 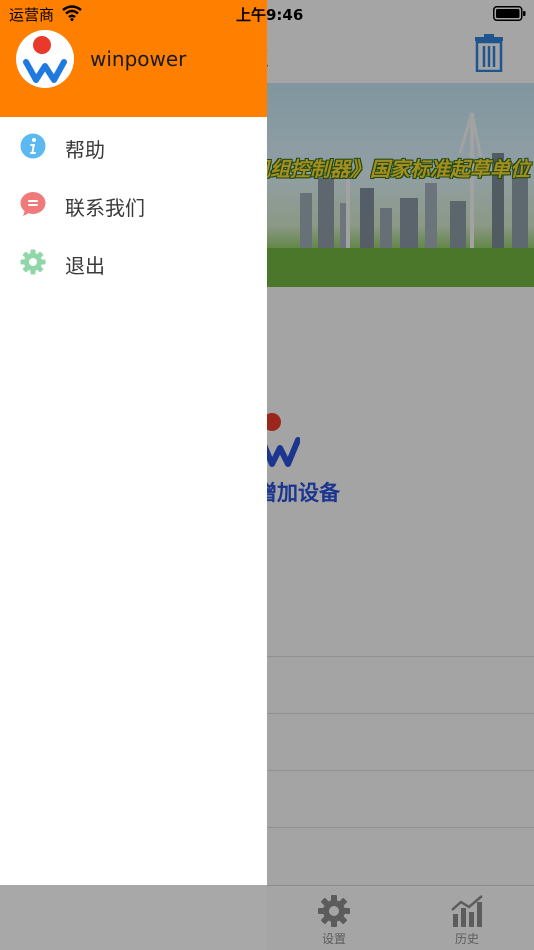 I want to click on menu-item-label: 联系我们, so click(x=105, y=208).